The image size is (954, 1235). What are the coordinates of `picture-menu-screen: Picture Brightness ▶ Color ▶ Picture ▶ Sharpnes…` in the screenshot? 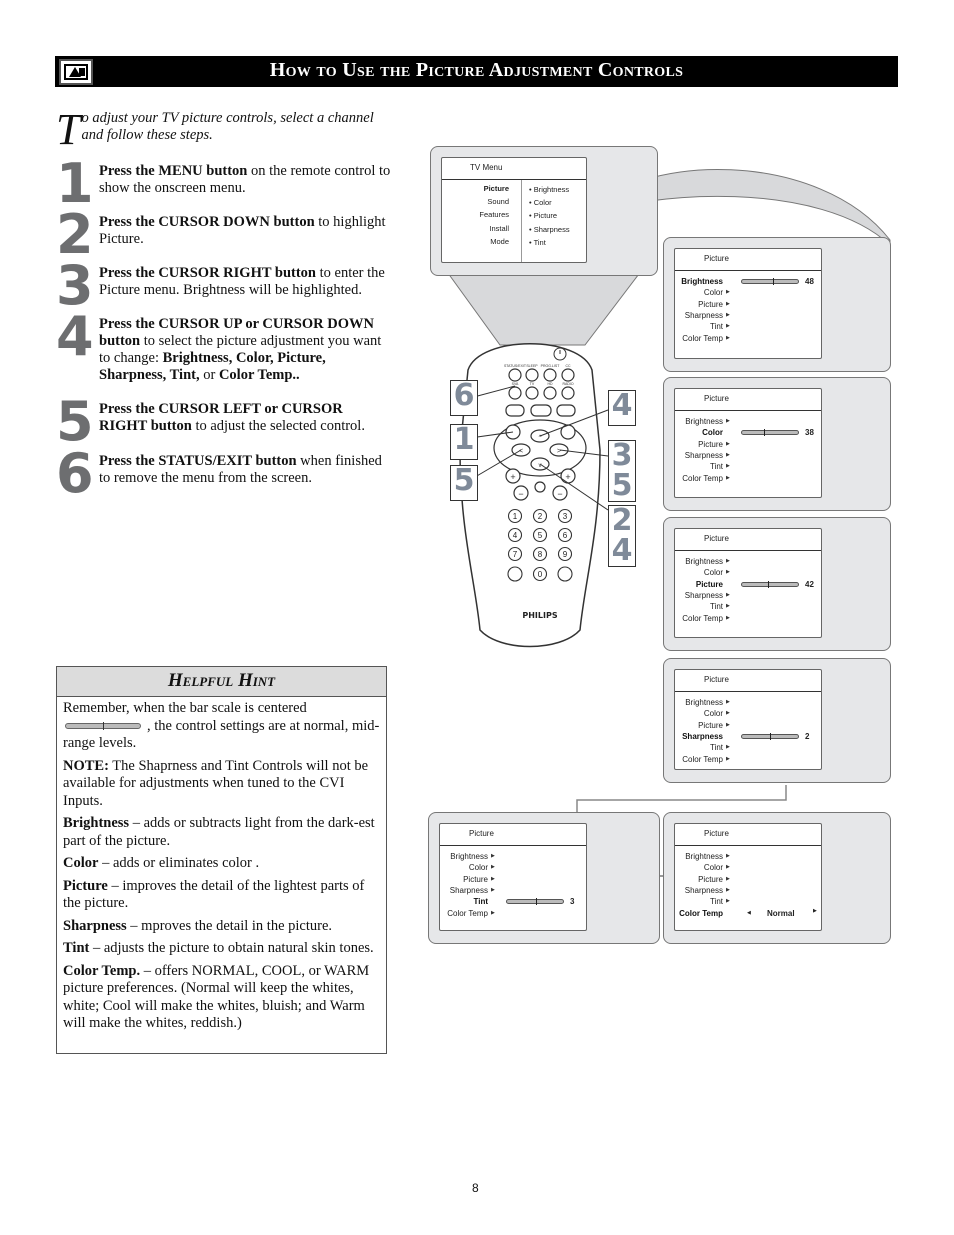 It's located at (748, 719).